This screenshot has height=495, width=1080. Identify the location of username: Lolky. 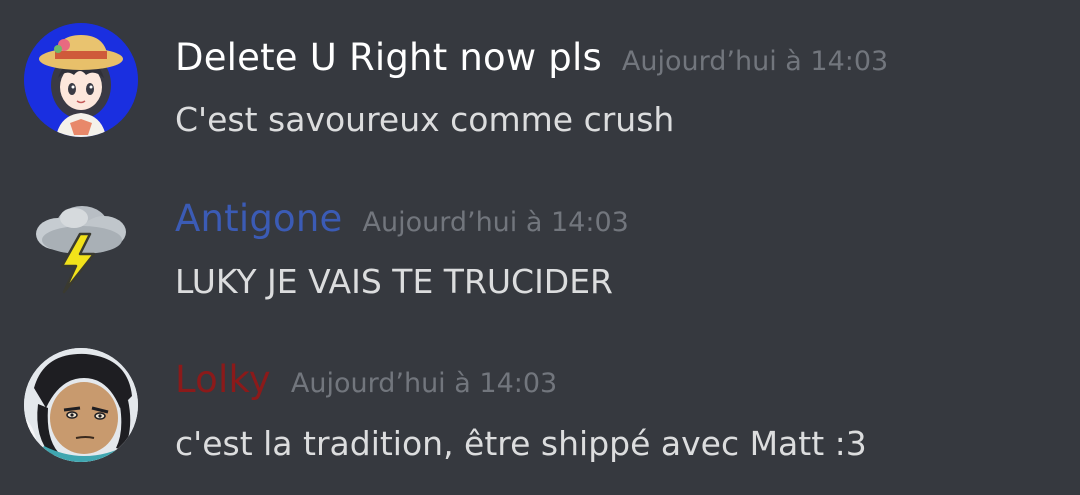
(223, 379).